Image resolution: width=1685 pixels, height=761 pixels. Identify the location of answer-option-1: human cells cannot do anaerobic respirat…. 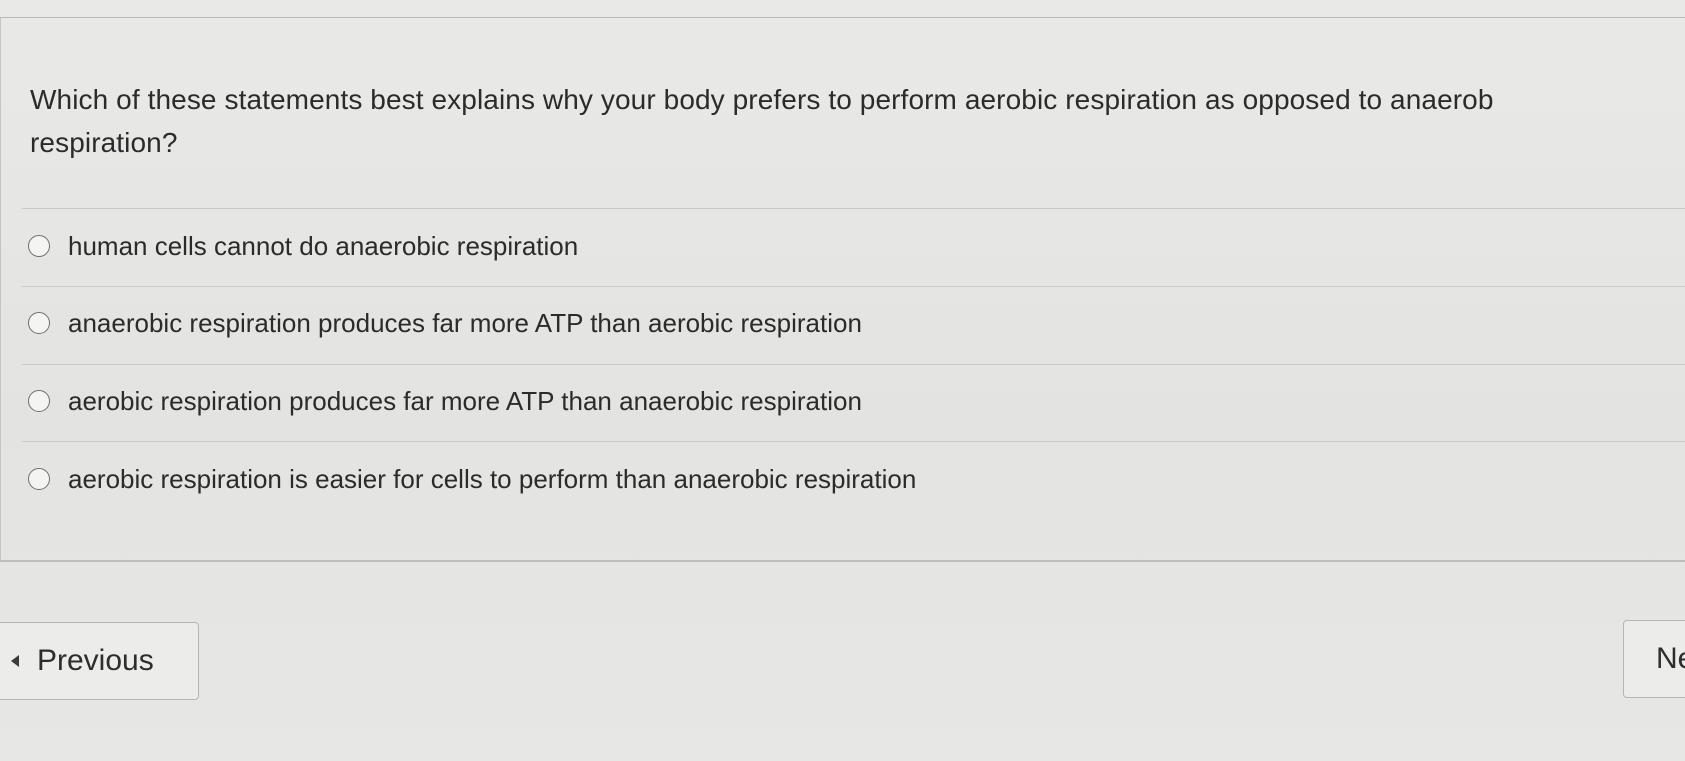
(303, 246).